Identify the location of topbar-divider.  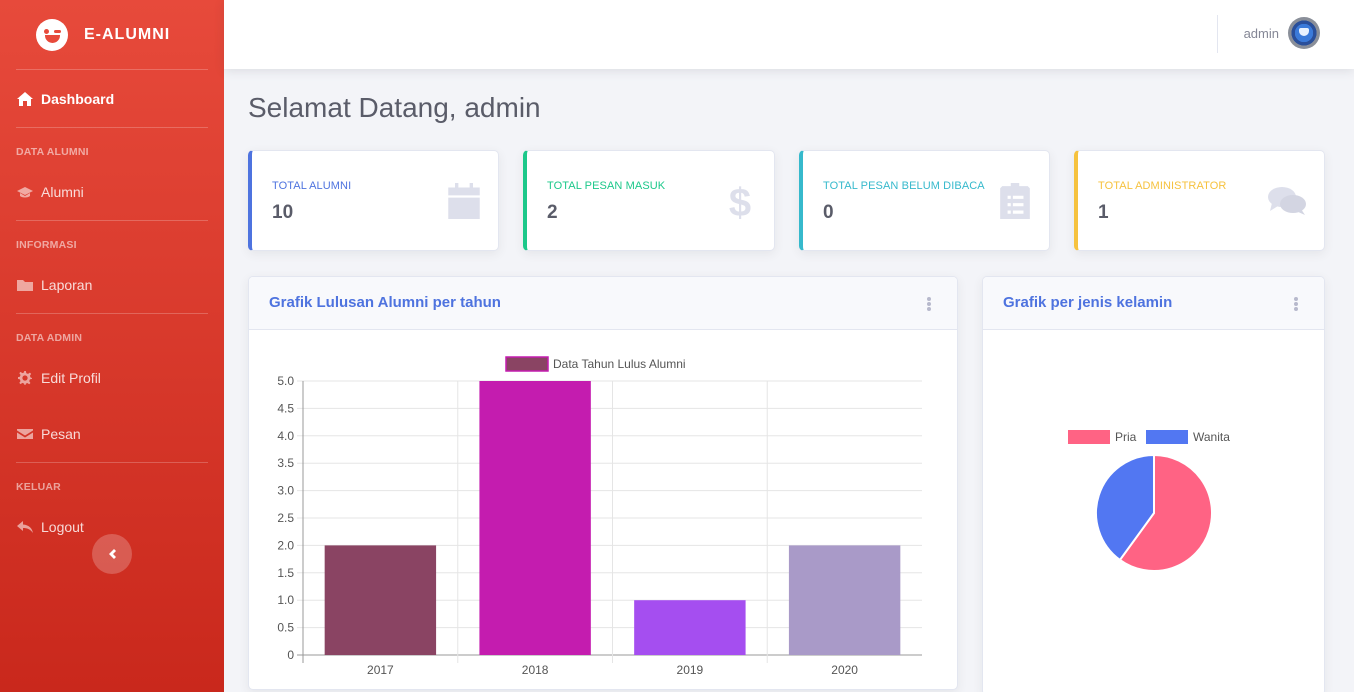
(1217, 34).